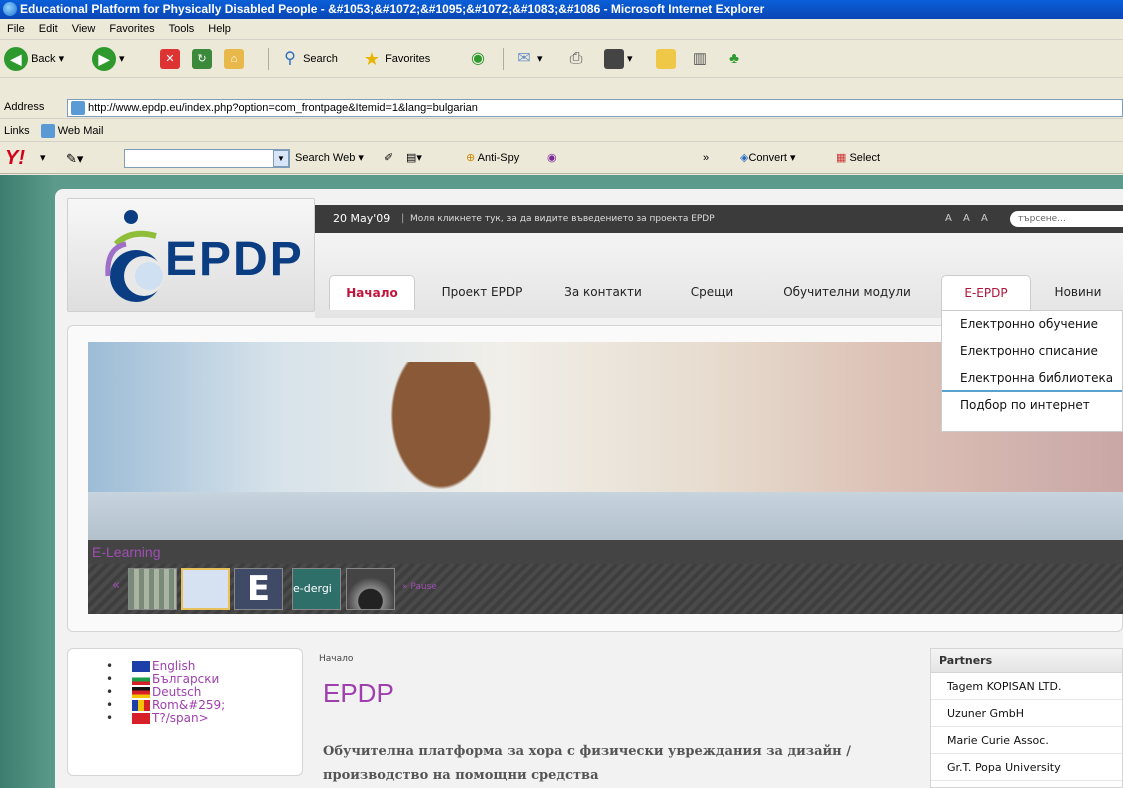 Image resolution: width=1123 pixels, height=788 pixels. Describe the element at coordinates (482, 292) in the screenshot. I see `nav-project: Проект EPDP` at that location.